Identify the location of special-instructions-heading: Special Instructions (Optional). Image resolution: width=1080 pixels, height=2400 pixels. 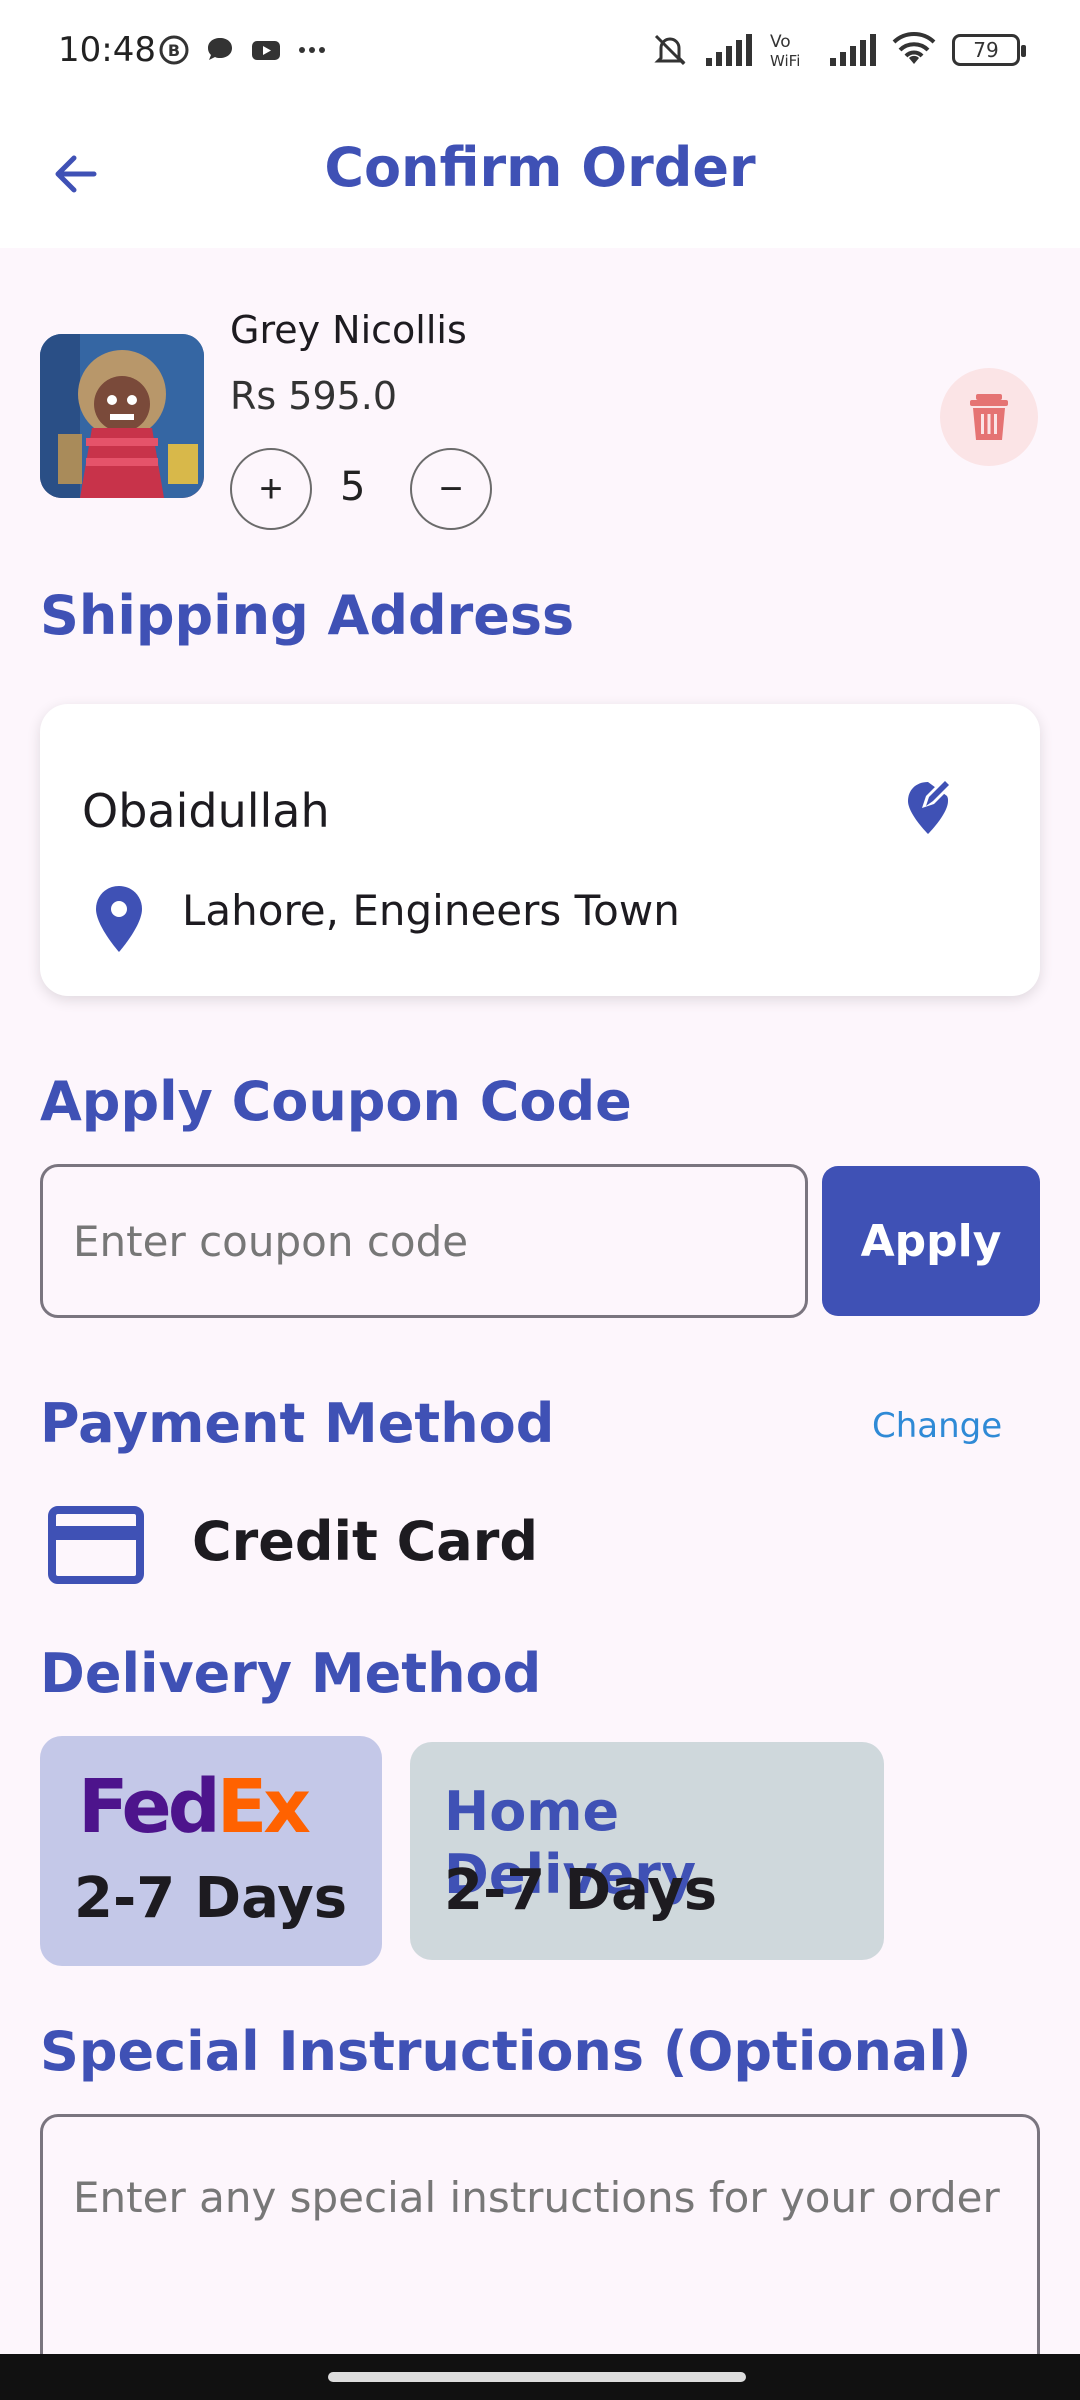
(506, 2051).